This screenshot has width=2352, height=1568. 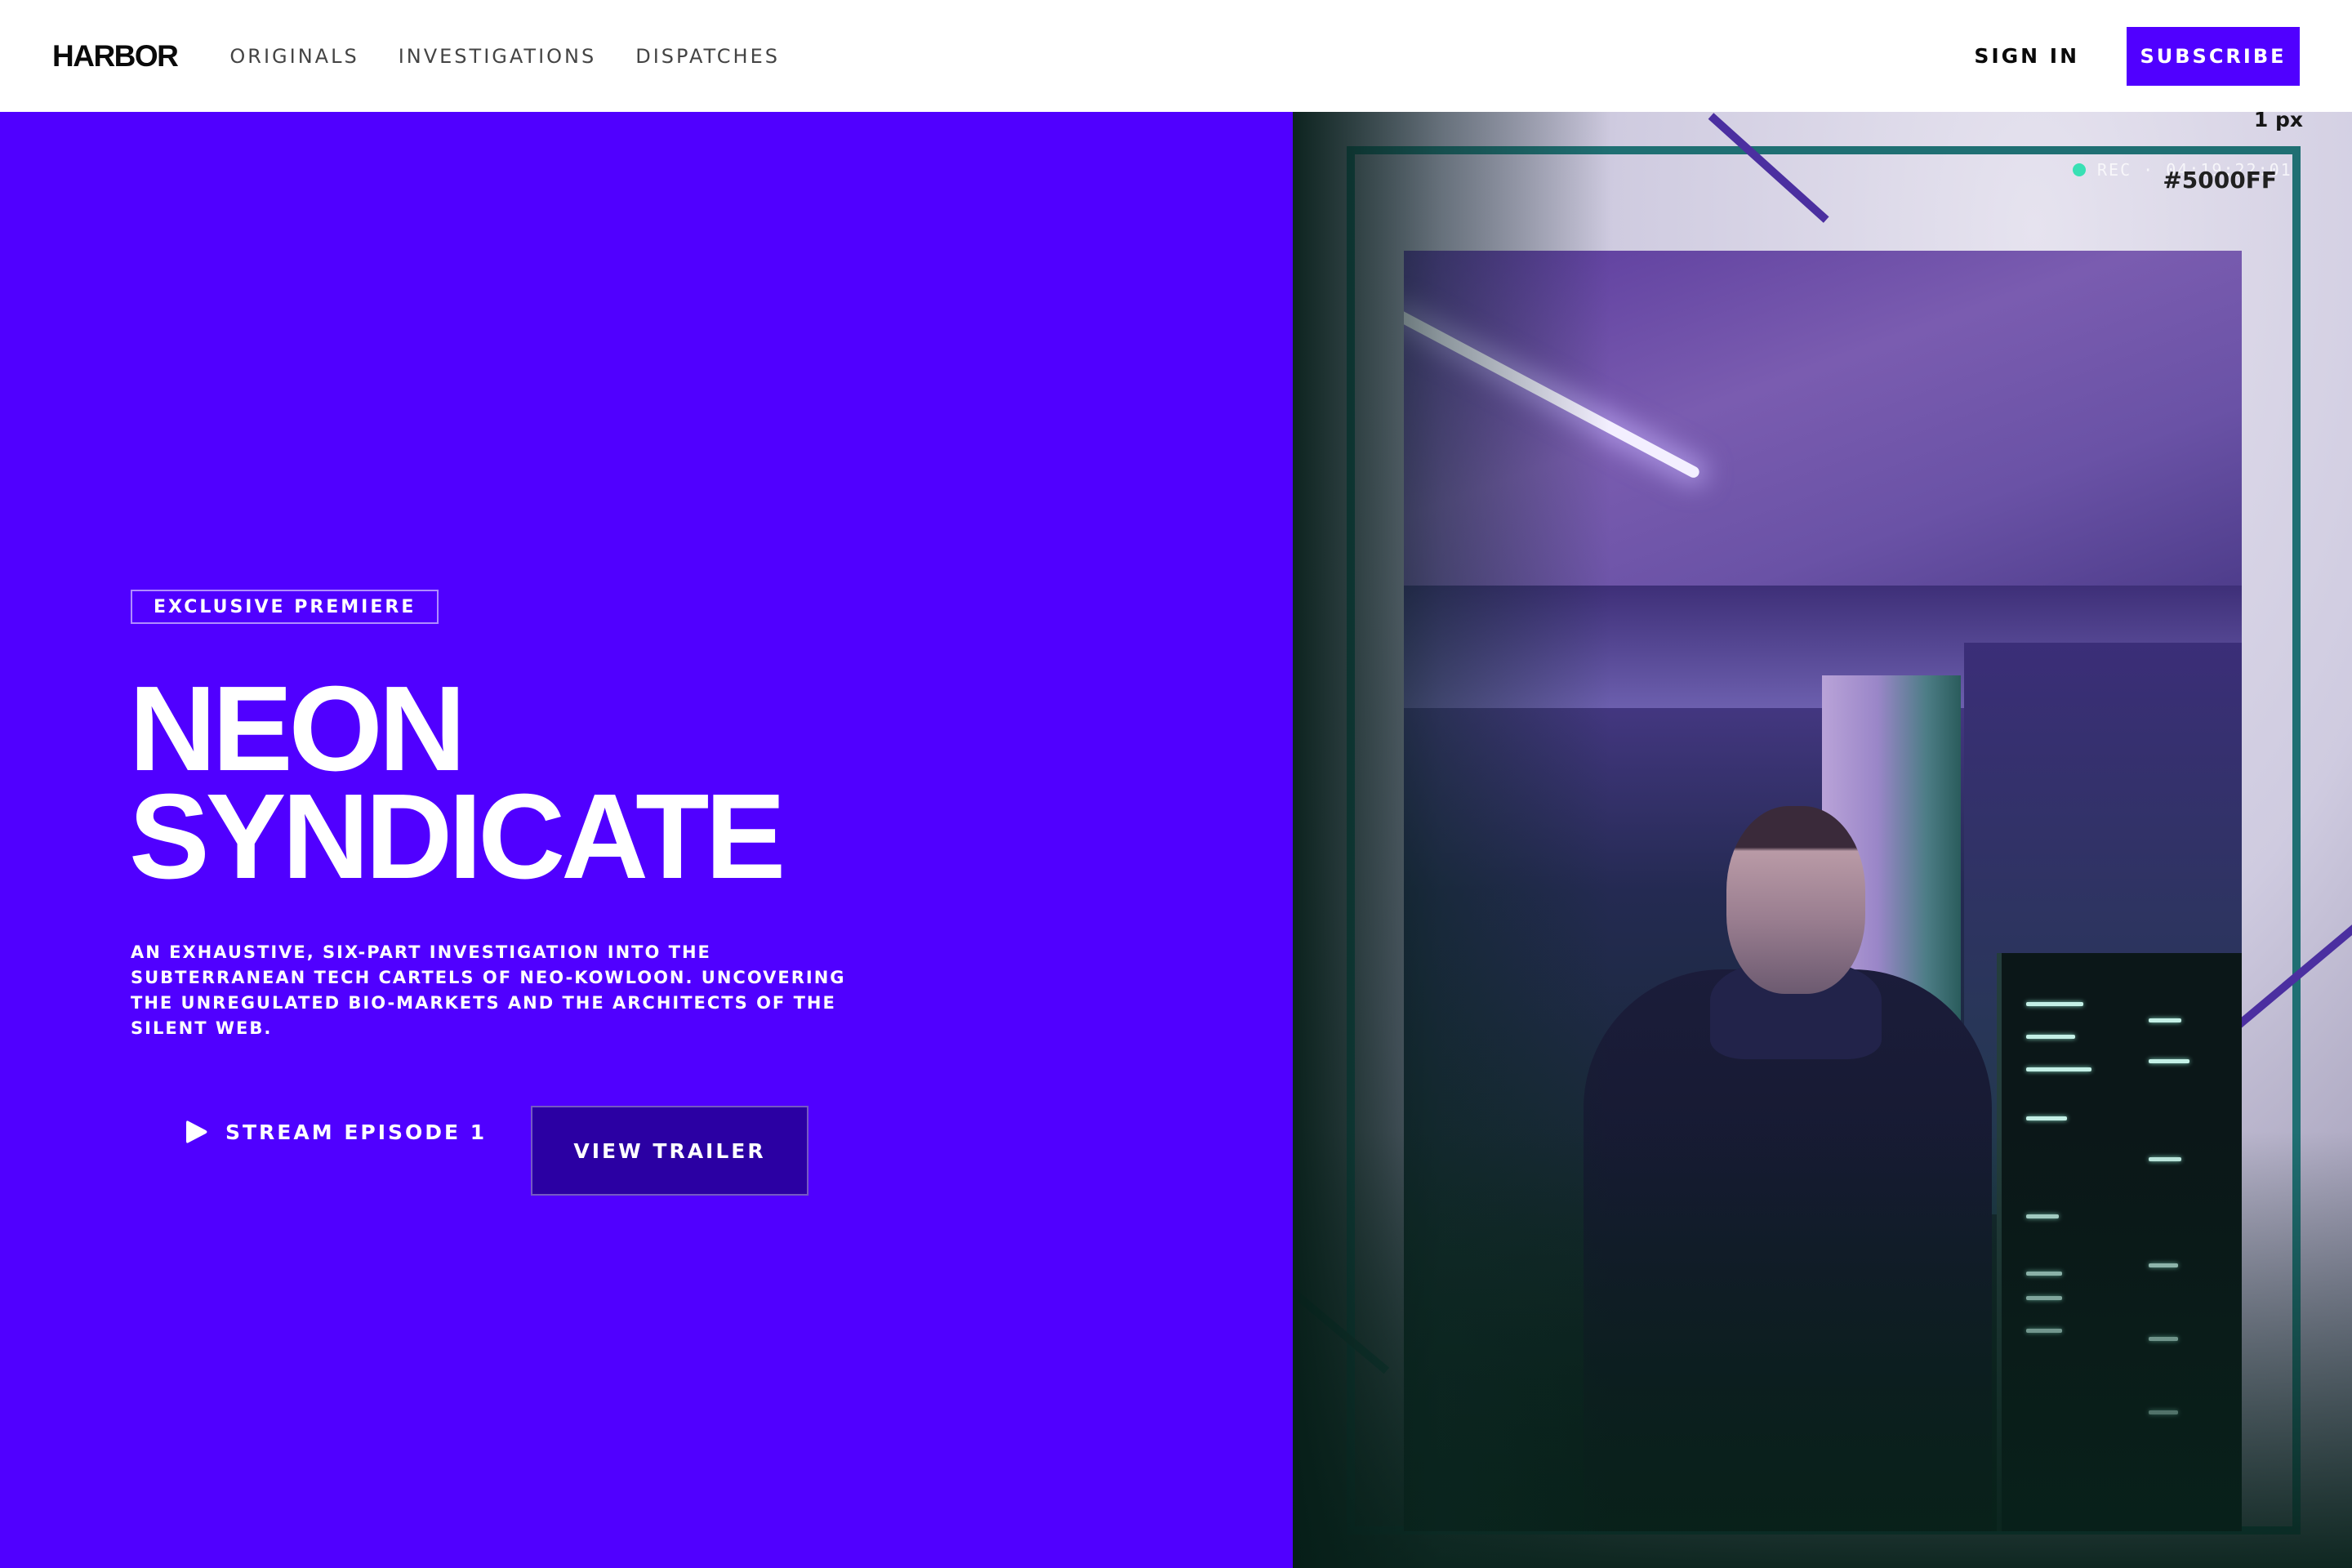 I want to click on primary-nav: ORIGINALS INVESTIGATIONS DISPATCHES, so click(x=505, y=56).